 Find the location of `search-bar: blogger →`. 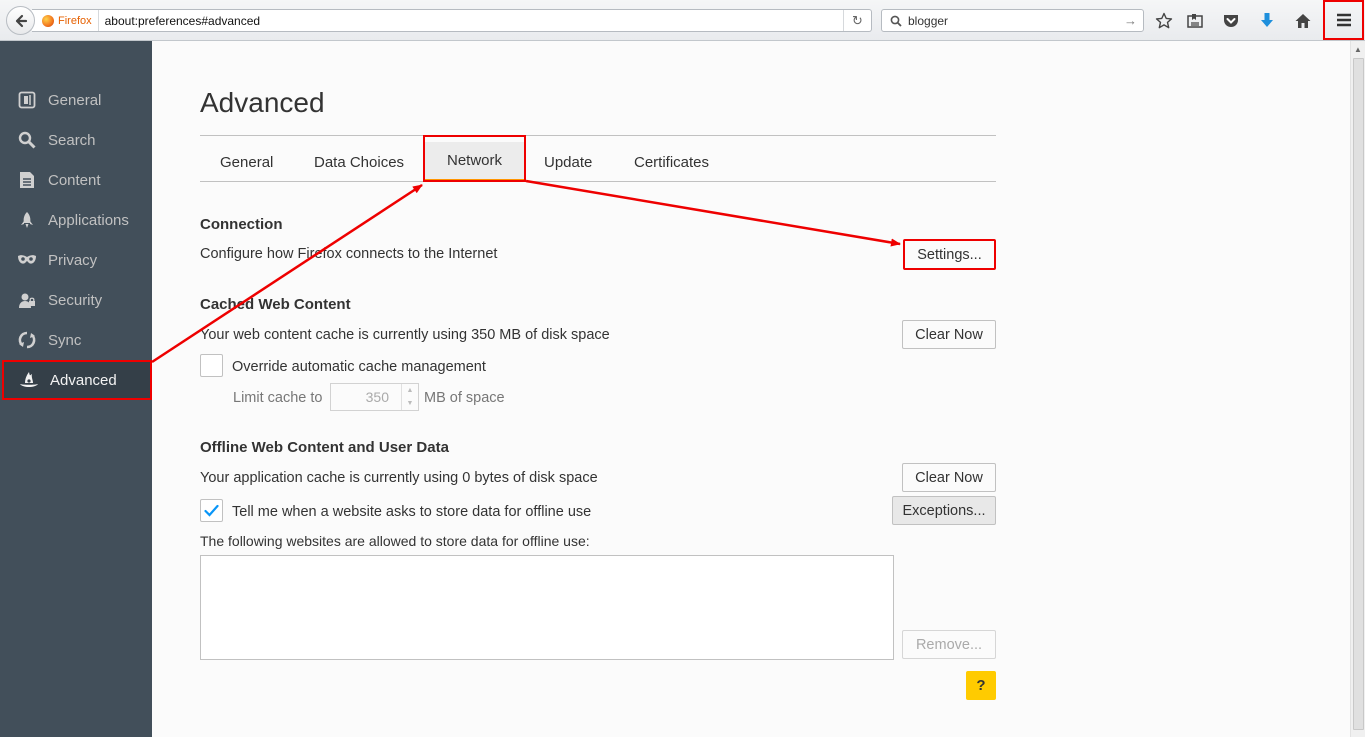

search-bar: blogger → is located at coordinates (1012, 20).